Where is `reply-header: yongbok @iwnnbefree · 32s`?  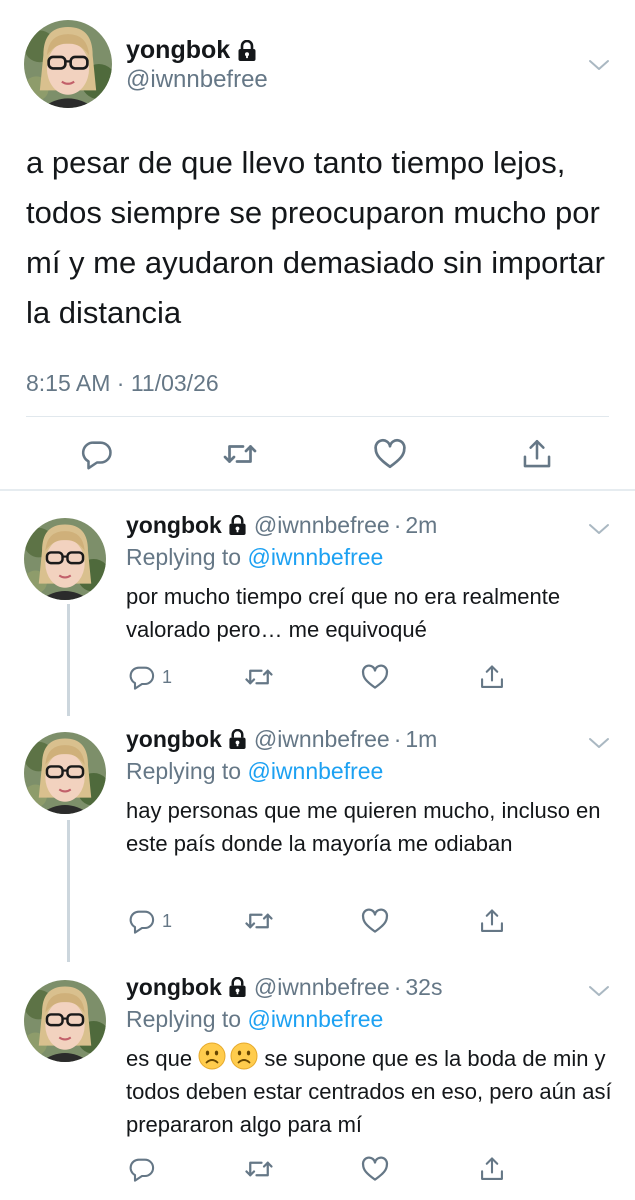
reply-header: yongbok @iwnnbefree · 32s is located at coordinates (284, 987).